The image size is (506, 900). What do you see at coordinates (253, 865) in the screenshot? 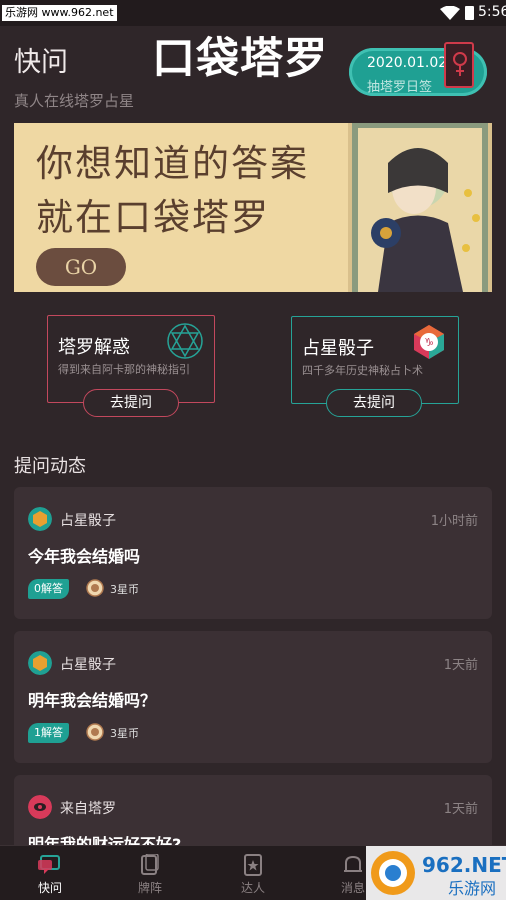
I see `star-card-icon` at bounding box center [253, 865].